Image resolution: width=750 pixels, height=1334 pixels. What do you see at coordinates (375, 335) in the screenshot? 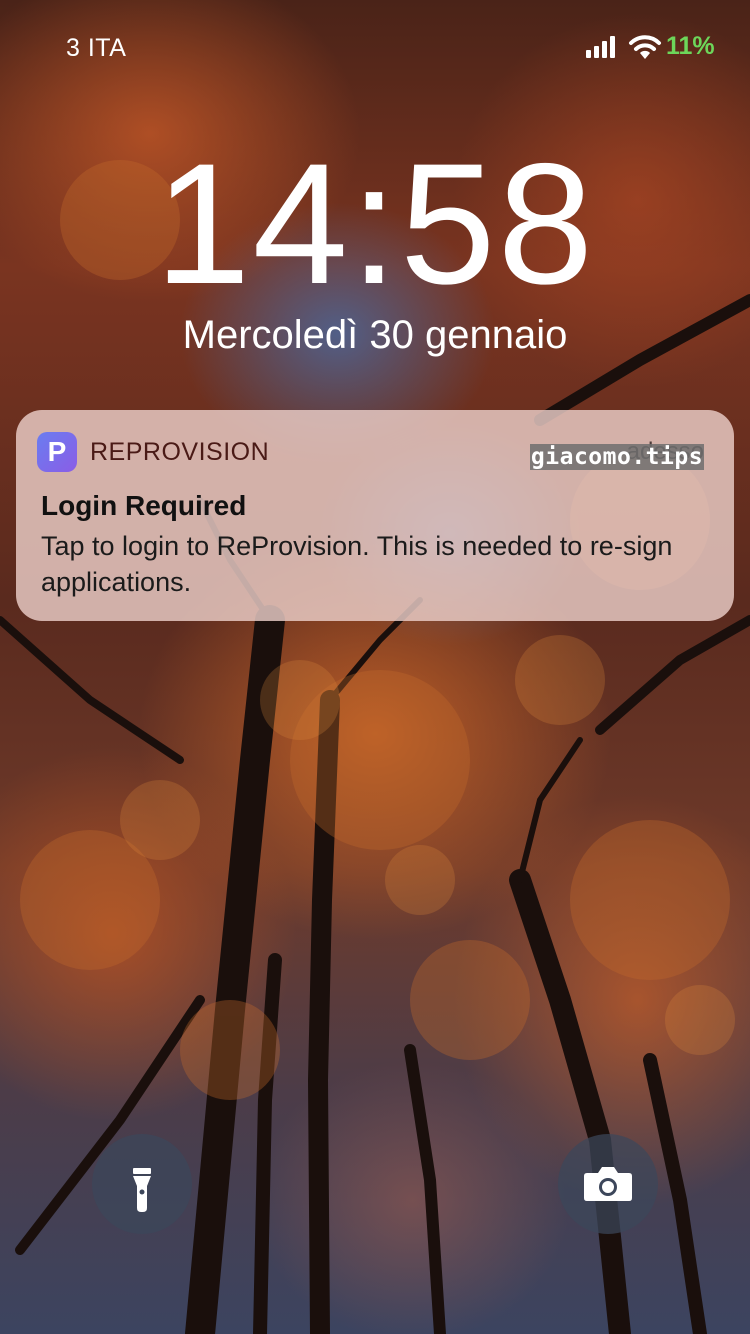
I see `lock-screen-date: Mercoledì 30 gennaio` at bounding box center [375, 335].